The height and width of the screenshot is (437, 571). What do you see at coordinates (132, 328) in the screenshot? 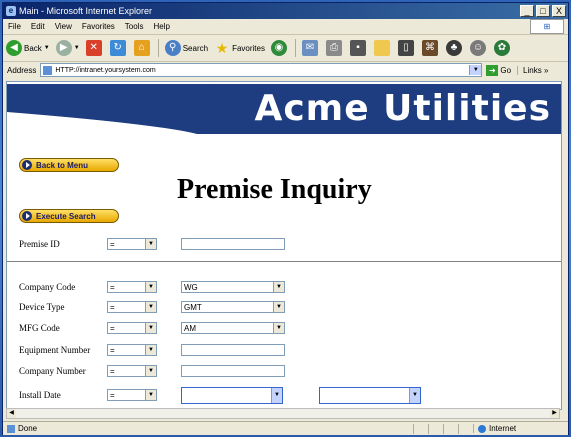
I see `mfg-code-operator-select: = ▼` at bounding box center [132, 328].